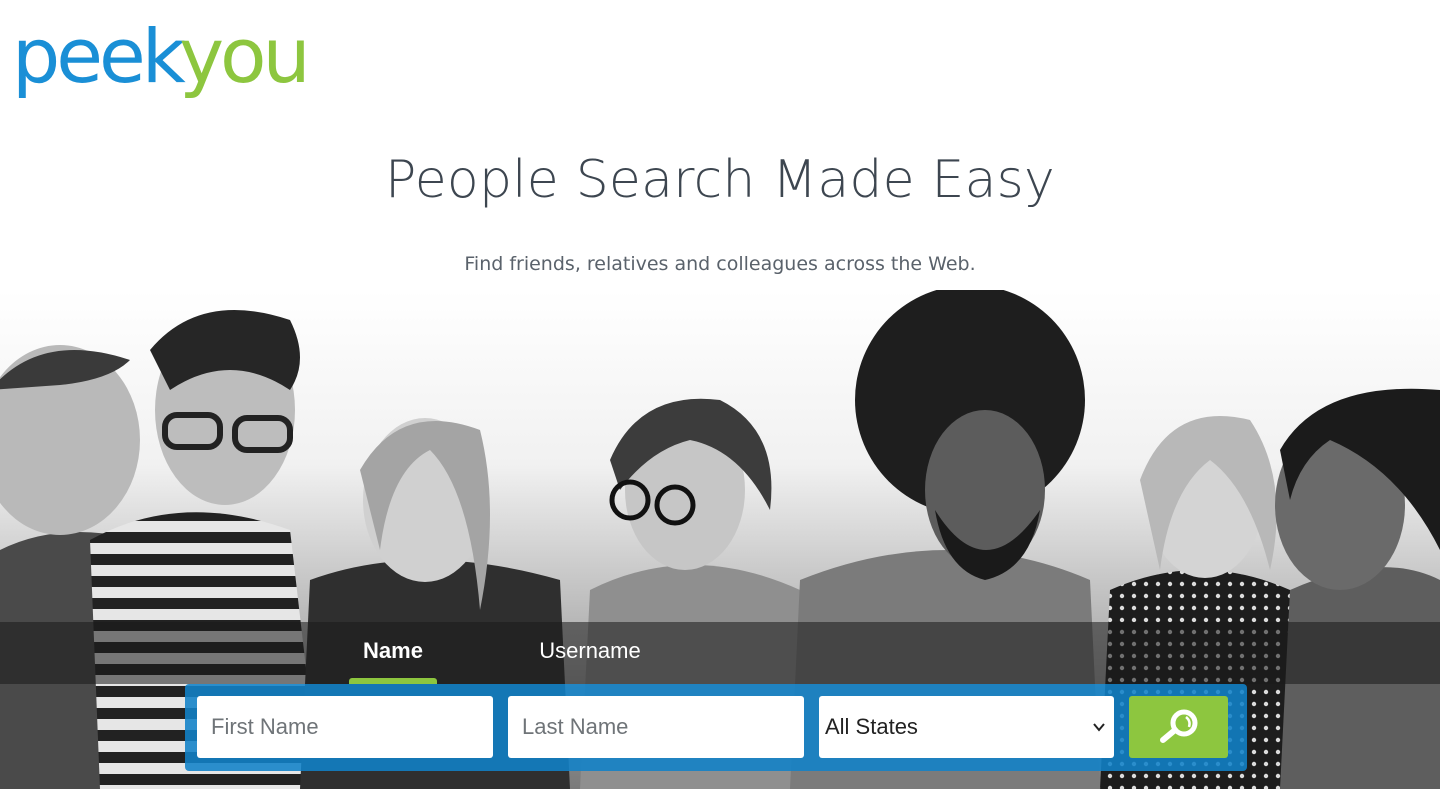  I want to click on svg-text: peekyou, so click(159, 63).